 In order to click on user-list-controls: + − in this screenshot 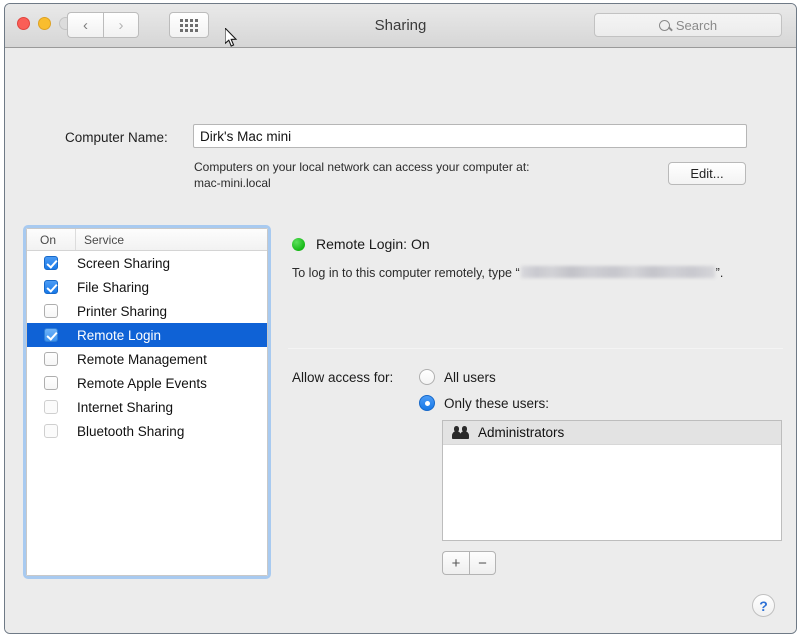, I will do `click(469, 563)`.